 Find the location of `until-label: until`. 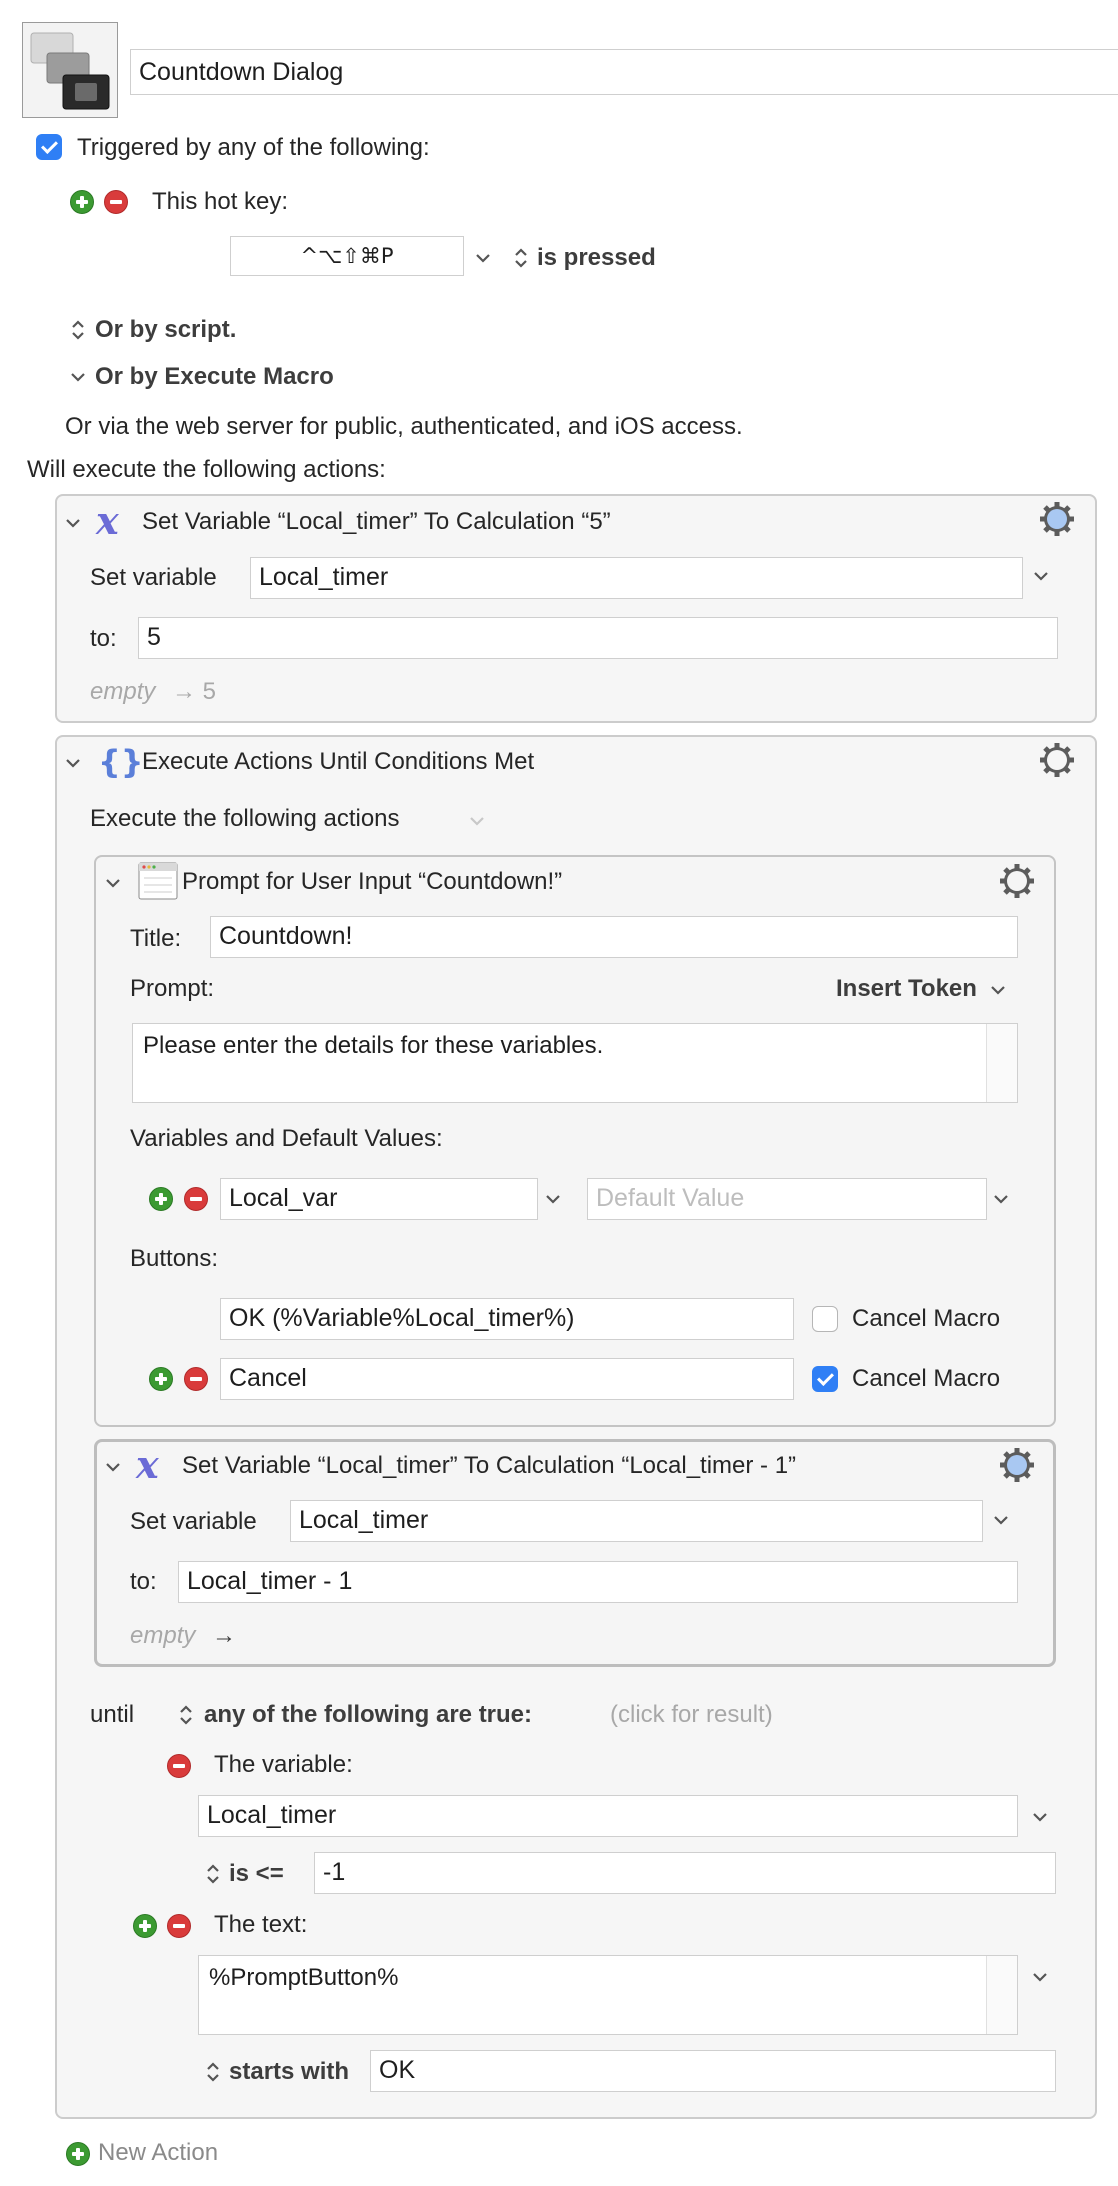

until-label: until is located at coordinates (112, 1714).